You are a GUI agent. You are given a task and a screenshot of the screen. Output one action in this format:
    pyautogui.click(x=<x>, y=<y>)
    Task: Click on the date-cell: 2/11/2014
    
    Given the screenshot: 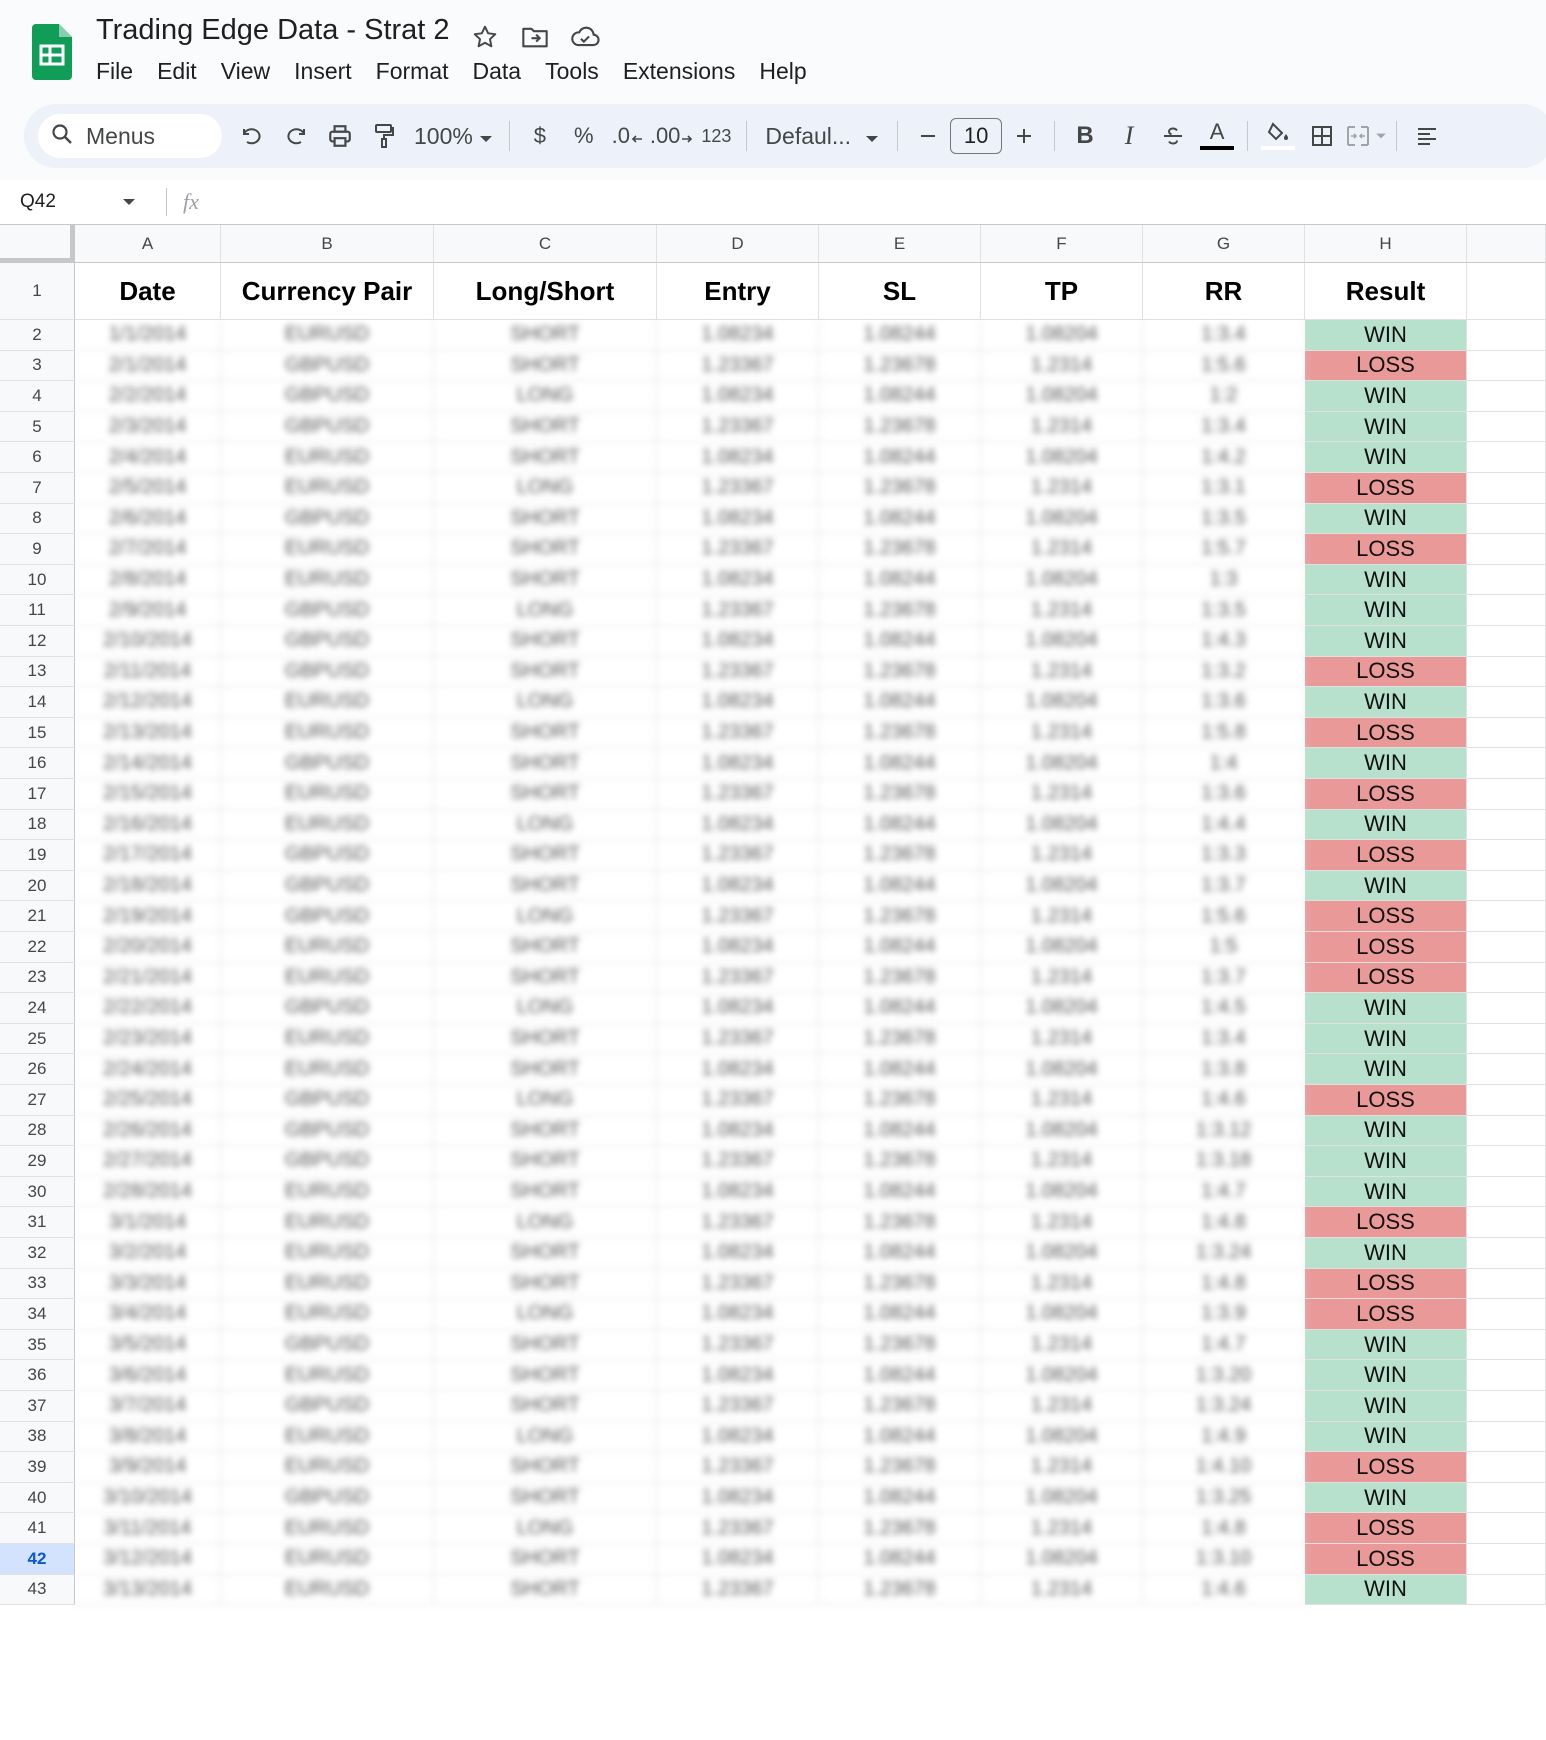 What is the action you would take?
    pyautogui.click(x=148, y=672)
    